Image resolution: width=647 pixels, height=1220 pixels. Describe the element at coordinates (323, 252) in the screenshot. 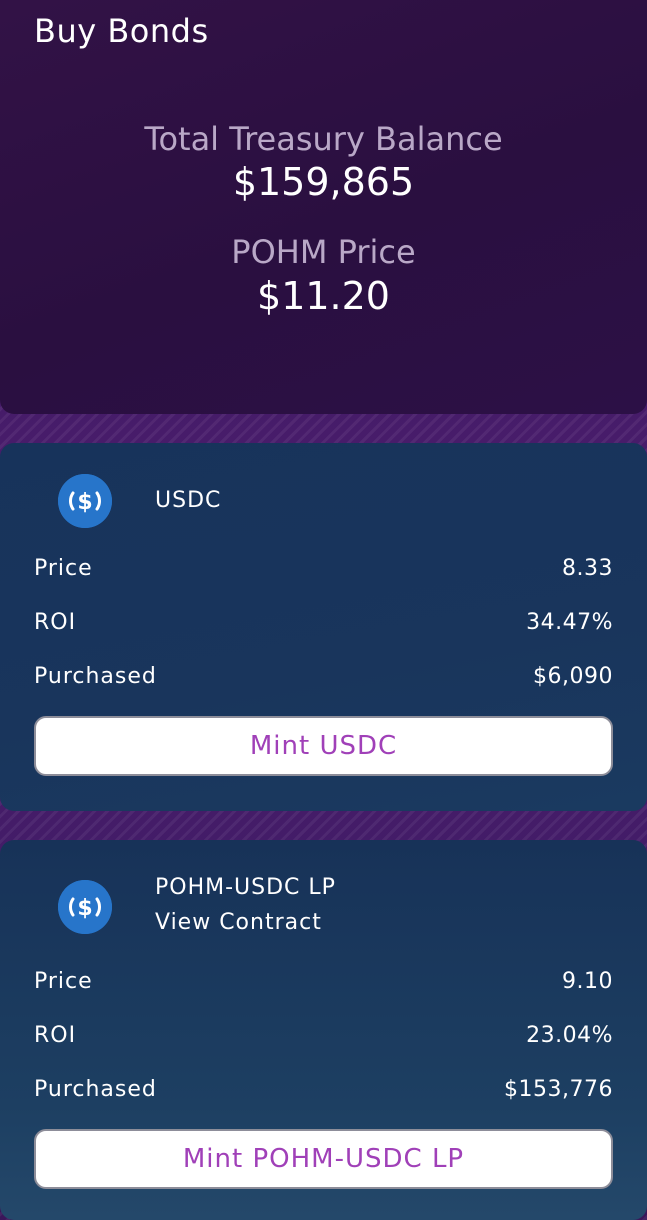

I see `pohm-price-label: POHM Price` at that location.